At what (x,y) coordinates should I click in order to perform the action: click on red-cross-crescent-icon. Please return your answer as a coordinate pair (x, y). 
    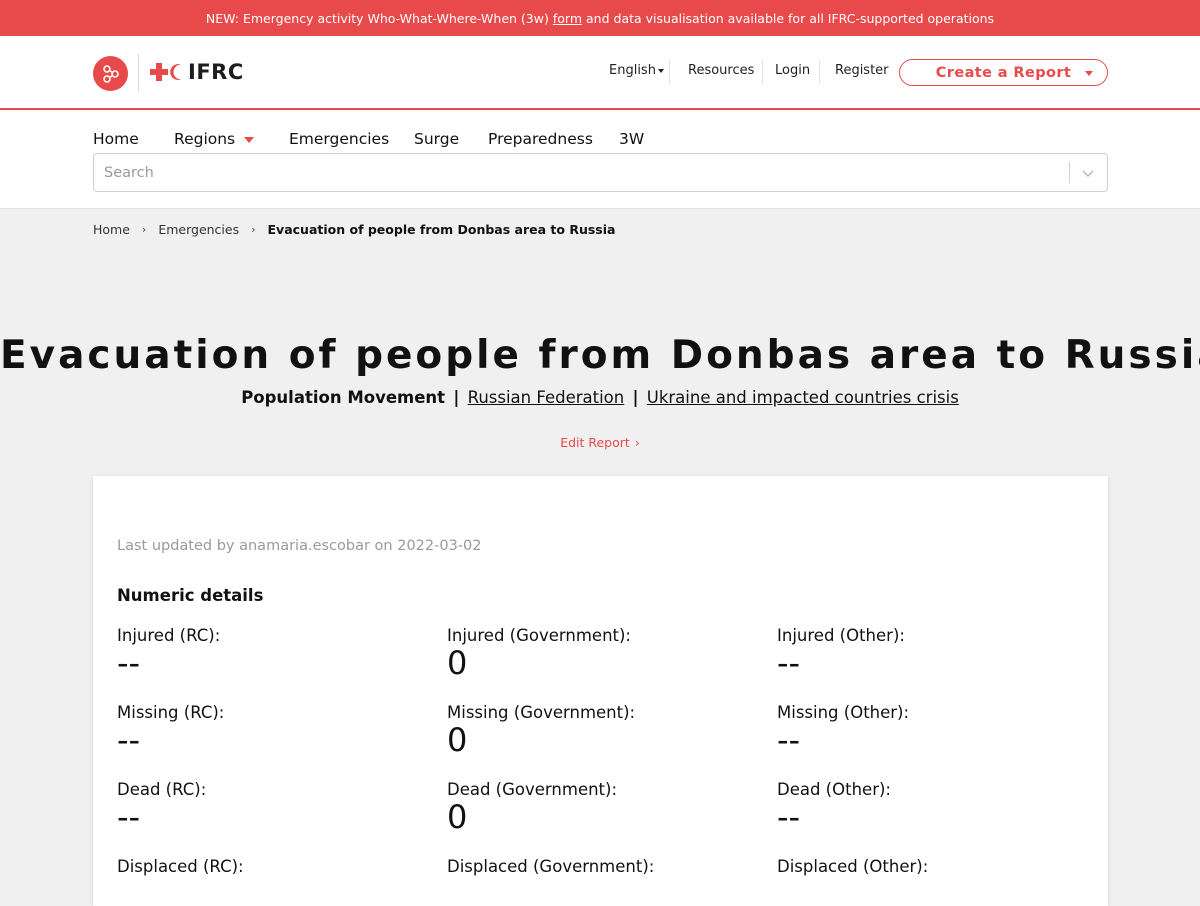
    Looking at the image, I should click on (165, 72).